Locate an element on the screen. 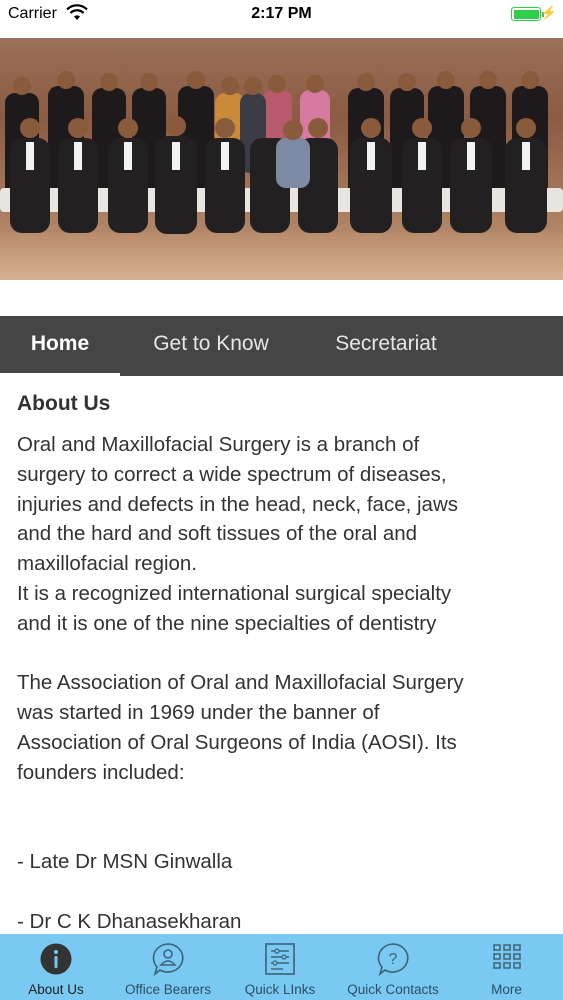 This screenshot has height=1000, width=563. document-list-icon is located at coordinates (280, 961).